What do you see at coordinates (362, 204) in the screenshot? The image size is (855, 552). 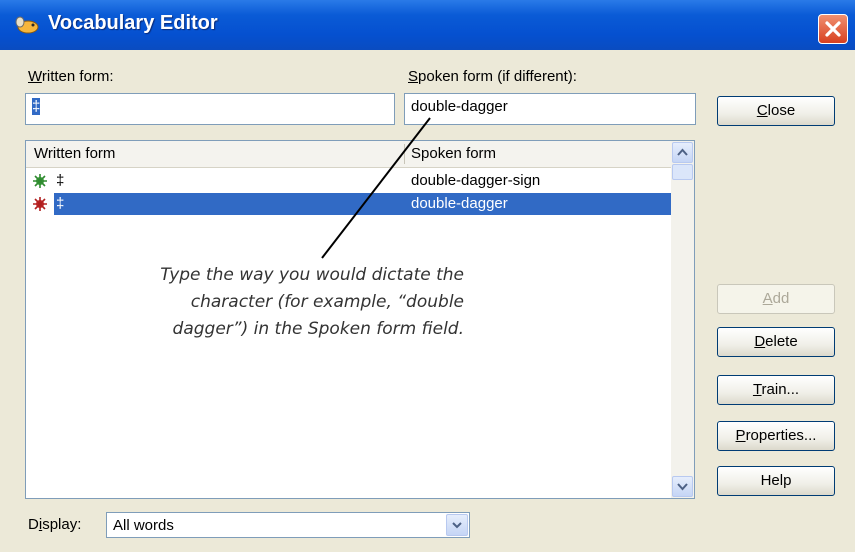 I see `selection-highlight` at bounding box center [362, 204].